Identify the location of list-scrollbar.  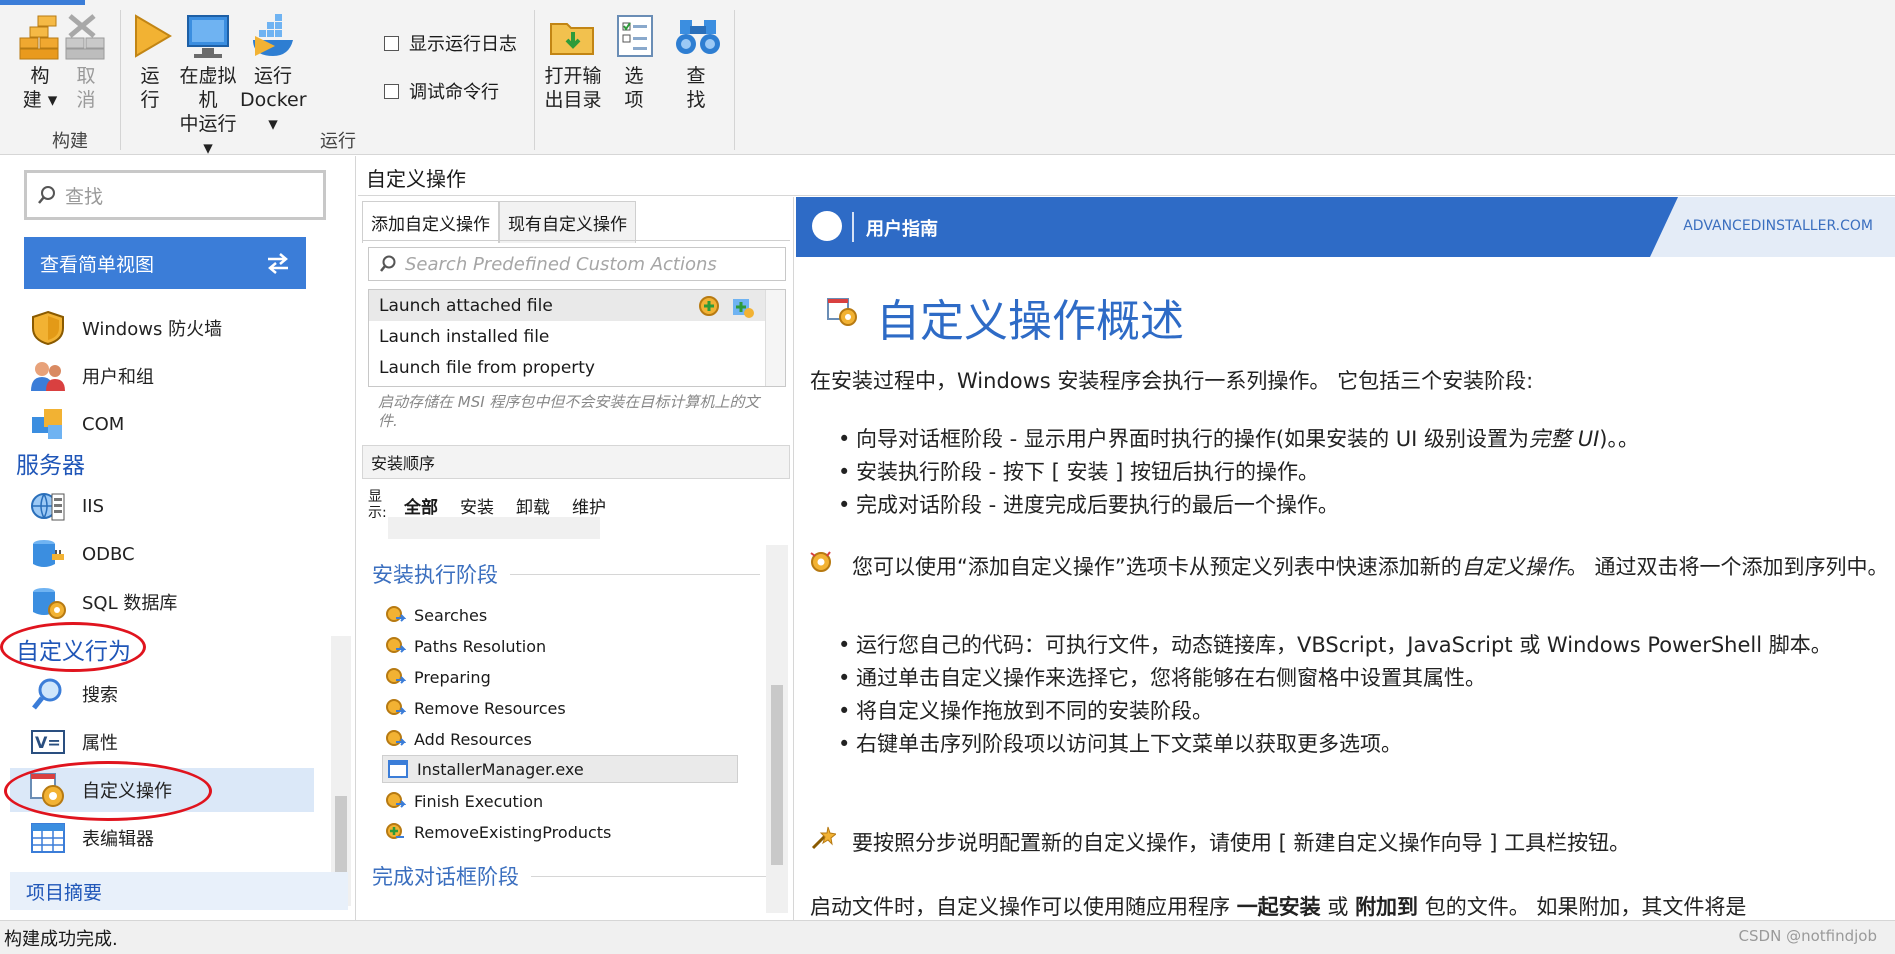
(775, 338).